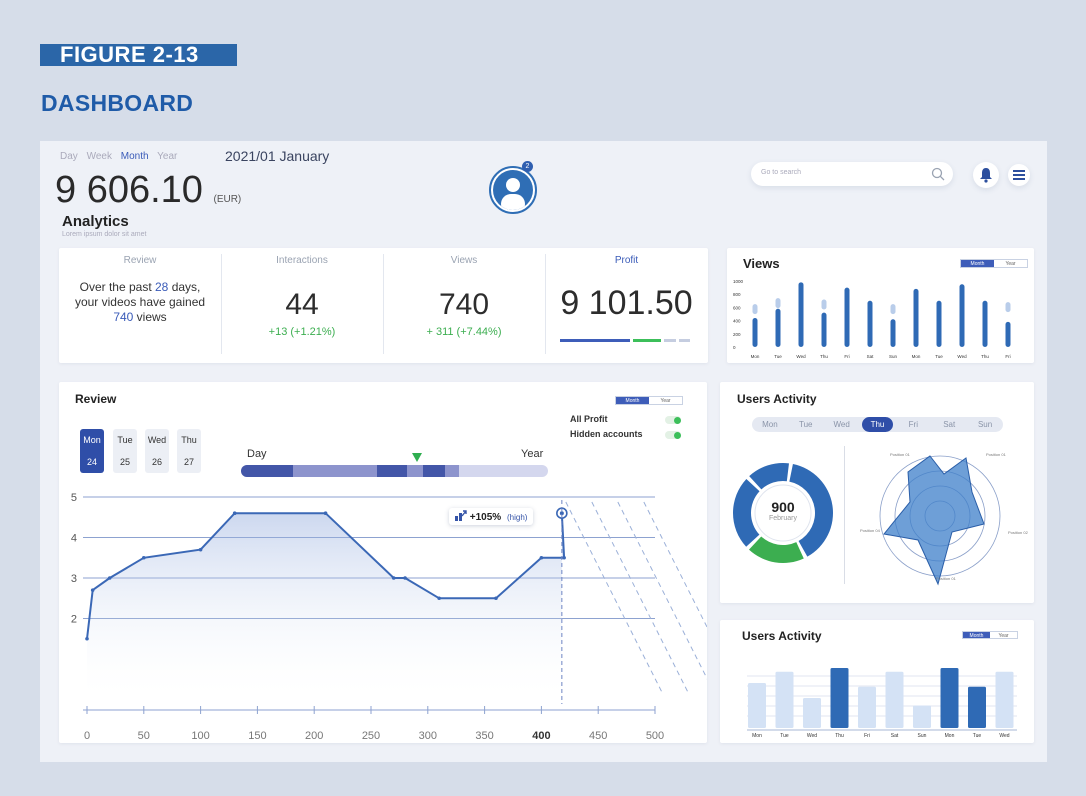  I want to click on y-tick-label: 400, so click(737, 321).